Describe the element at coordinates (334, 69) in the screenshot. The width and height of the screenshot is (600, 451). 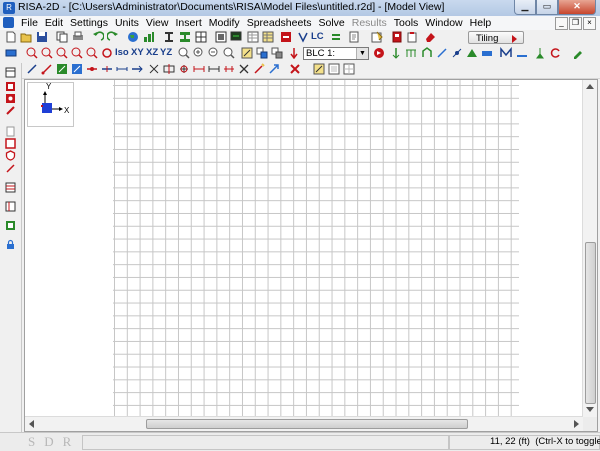
I see `unselect-icon` at that location.